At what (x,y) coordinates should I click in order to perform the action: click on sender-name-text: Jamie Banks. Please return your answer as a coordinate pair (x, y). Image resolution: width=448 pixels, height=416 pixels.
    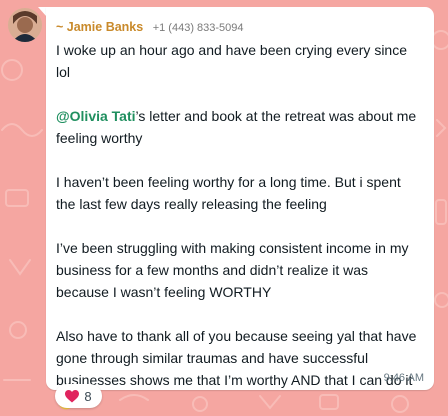
    Looking at the image, I should click on (105, 27).